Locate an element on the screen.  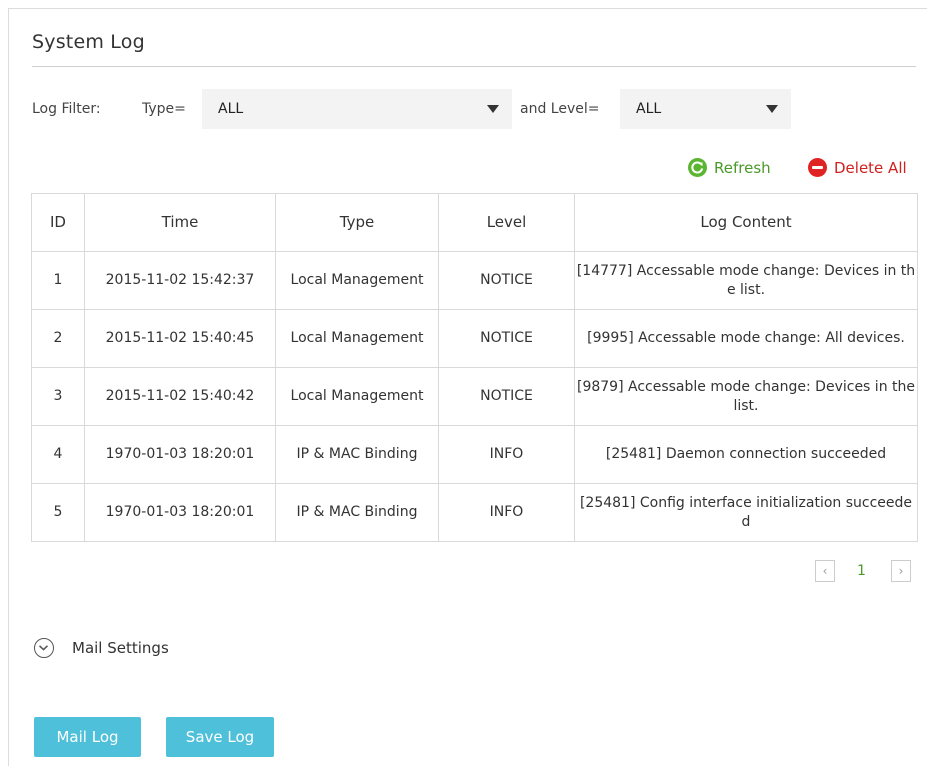
table-header-row: ID Time Type Level Log Content is located at coordinates (474, 222).